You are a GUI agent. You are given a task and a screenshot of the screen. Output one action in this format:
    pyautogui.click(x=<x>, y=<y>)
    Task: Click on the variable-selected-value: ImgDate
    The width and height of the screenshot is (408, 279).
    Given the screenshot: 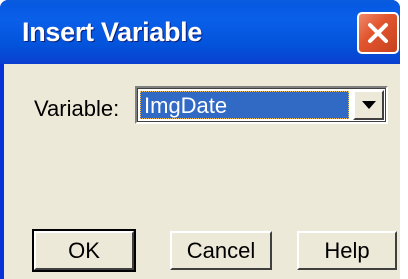 What is the action you would take?
    pyautogui.click(x=244, y=105)
    